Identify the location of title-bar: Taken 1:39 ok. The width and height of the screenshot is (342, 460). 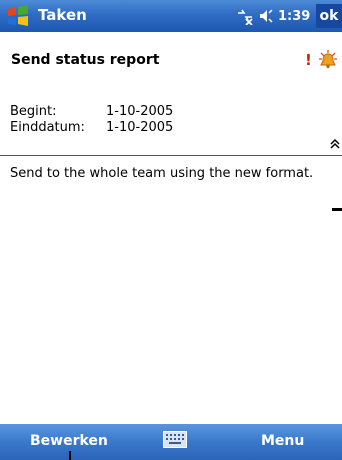
(171, 16).